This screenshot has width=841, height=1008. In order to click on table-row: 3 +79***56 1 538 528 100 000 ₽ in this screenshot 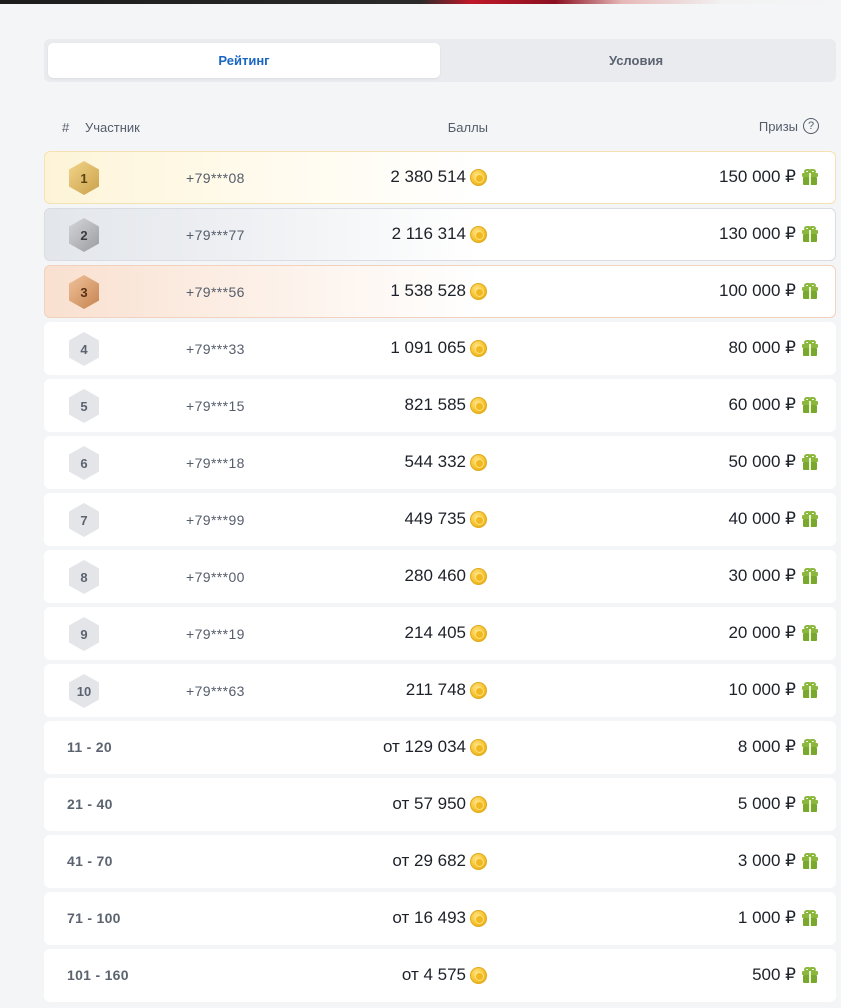, I will do `click(440, 291)`.